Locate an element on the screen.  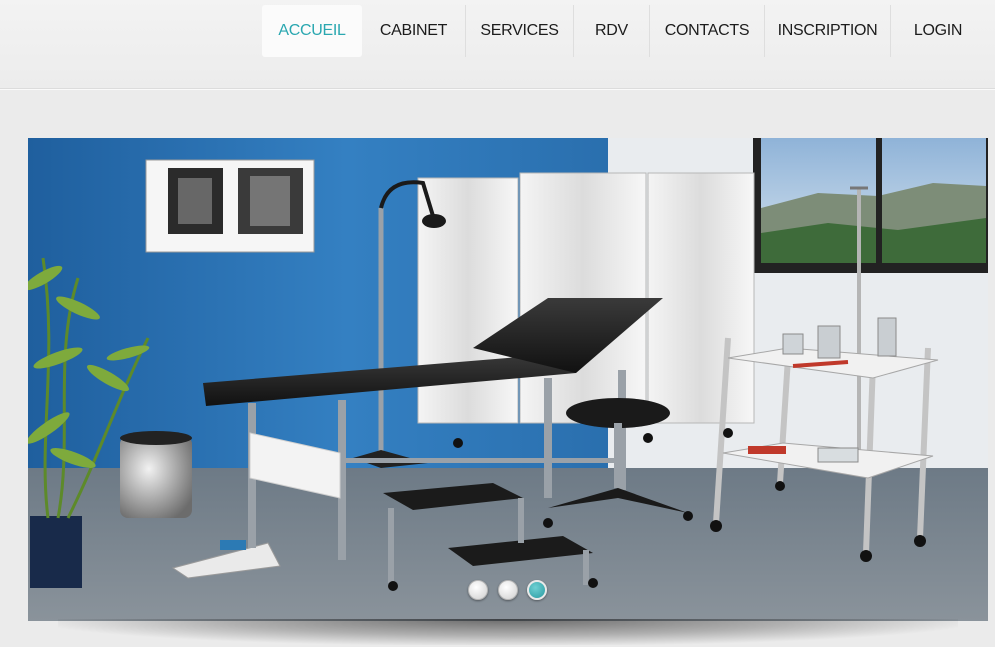
nav-item-services: SERVICES is located at coordinates (520, 31).